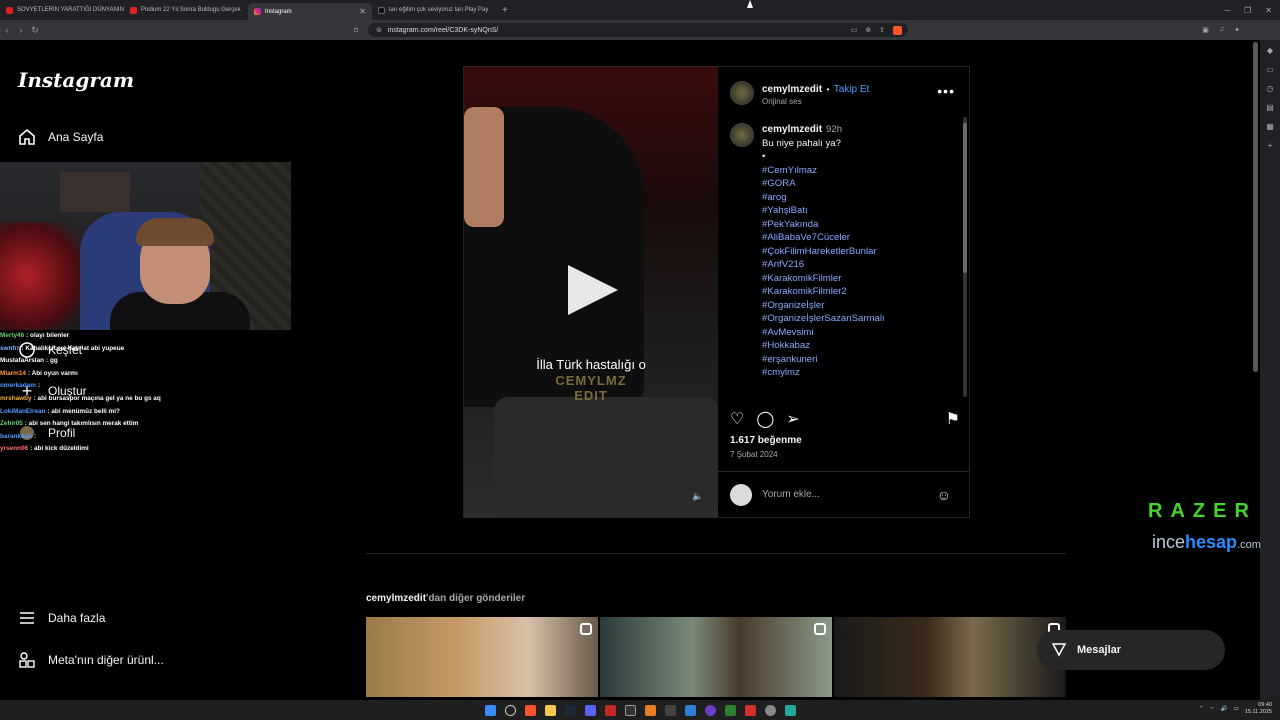 The width and height of the screenshot is (1280, 720). What do you see at coordinates (145, 246) in the screenshot?
I see `webcam-overlay` at bounding box center [145, 246].